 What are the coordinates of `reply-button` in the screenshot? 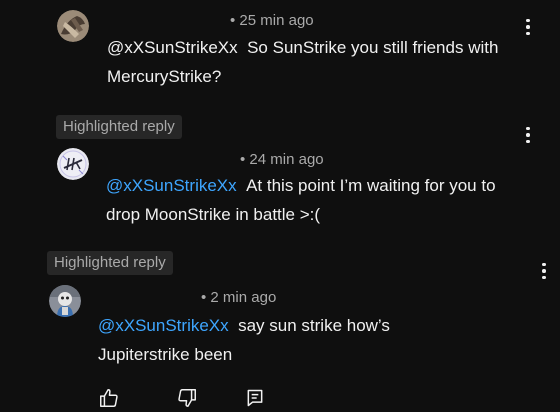 It's located at (255, 398).